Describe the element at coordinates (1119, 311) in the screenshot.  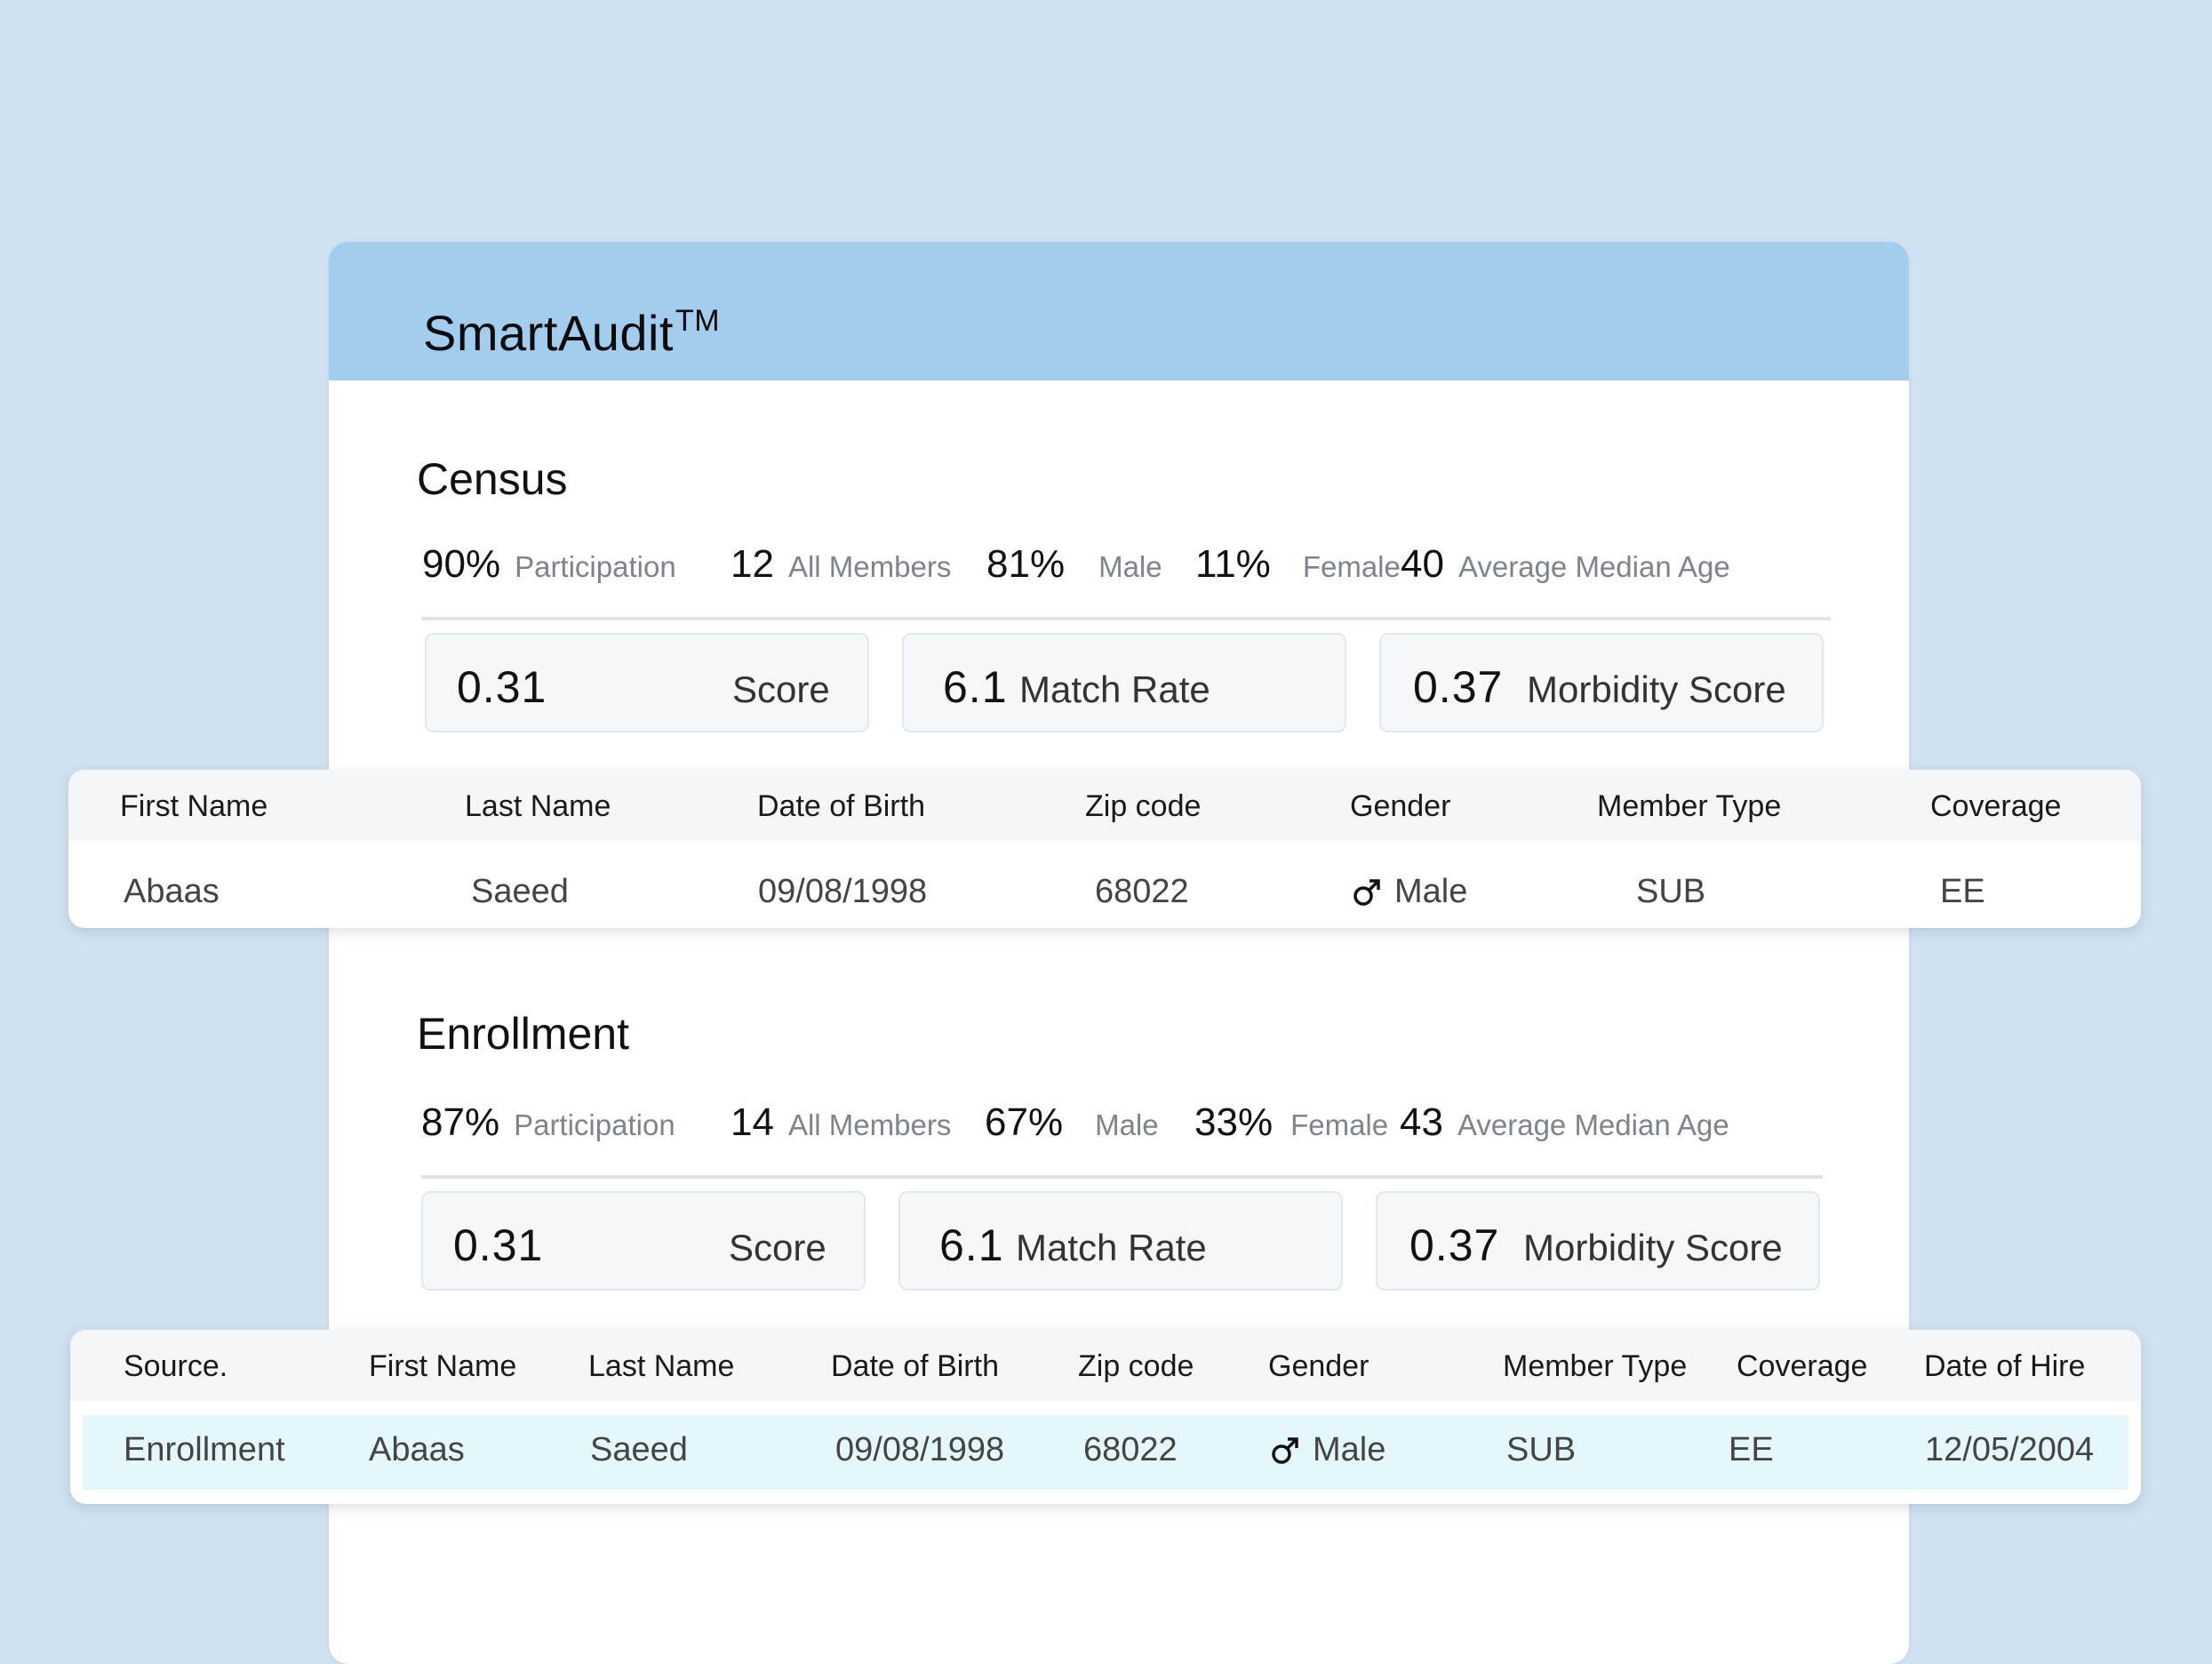
I see `panel-header: SmartAuditTM` at that location.